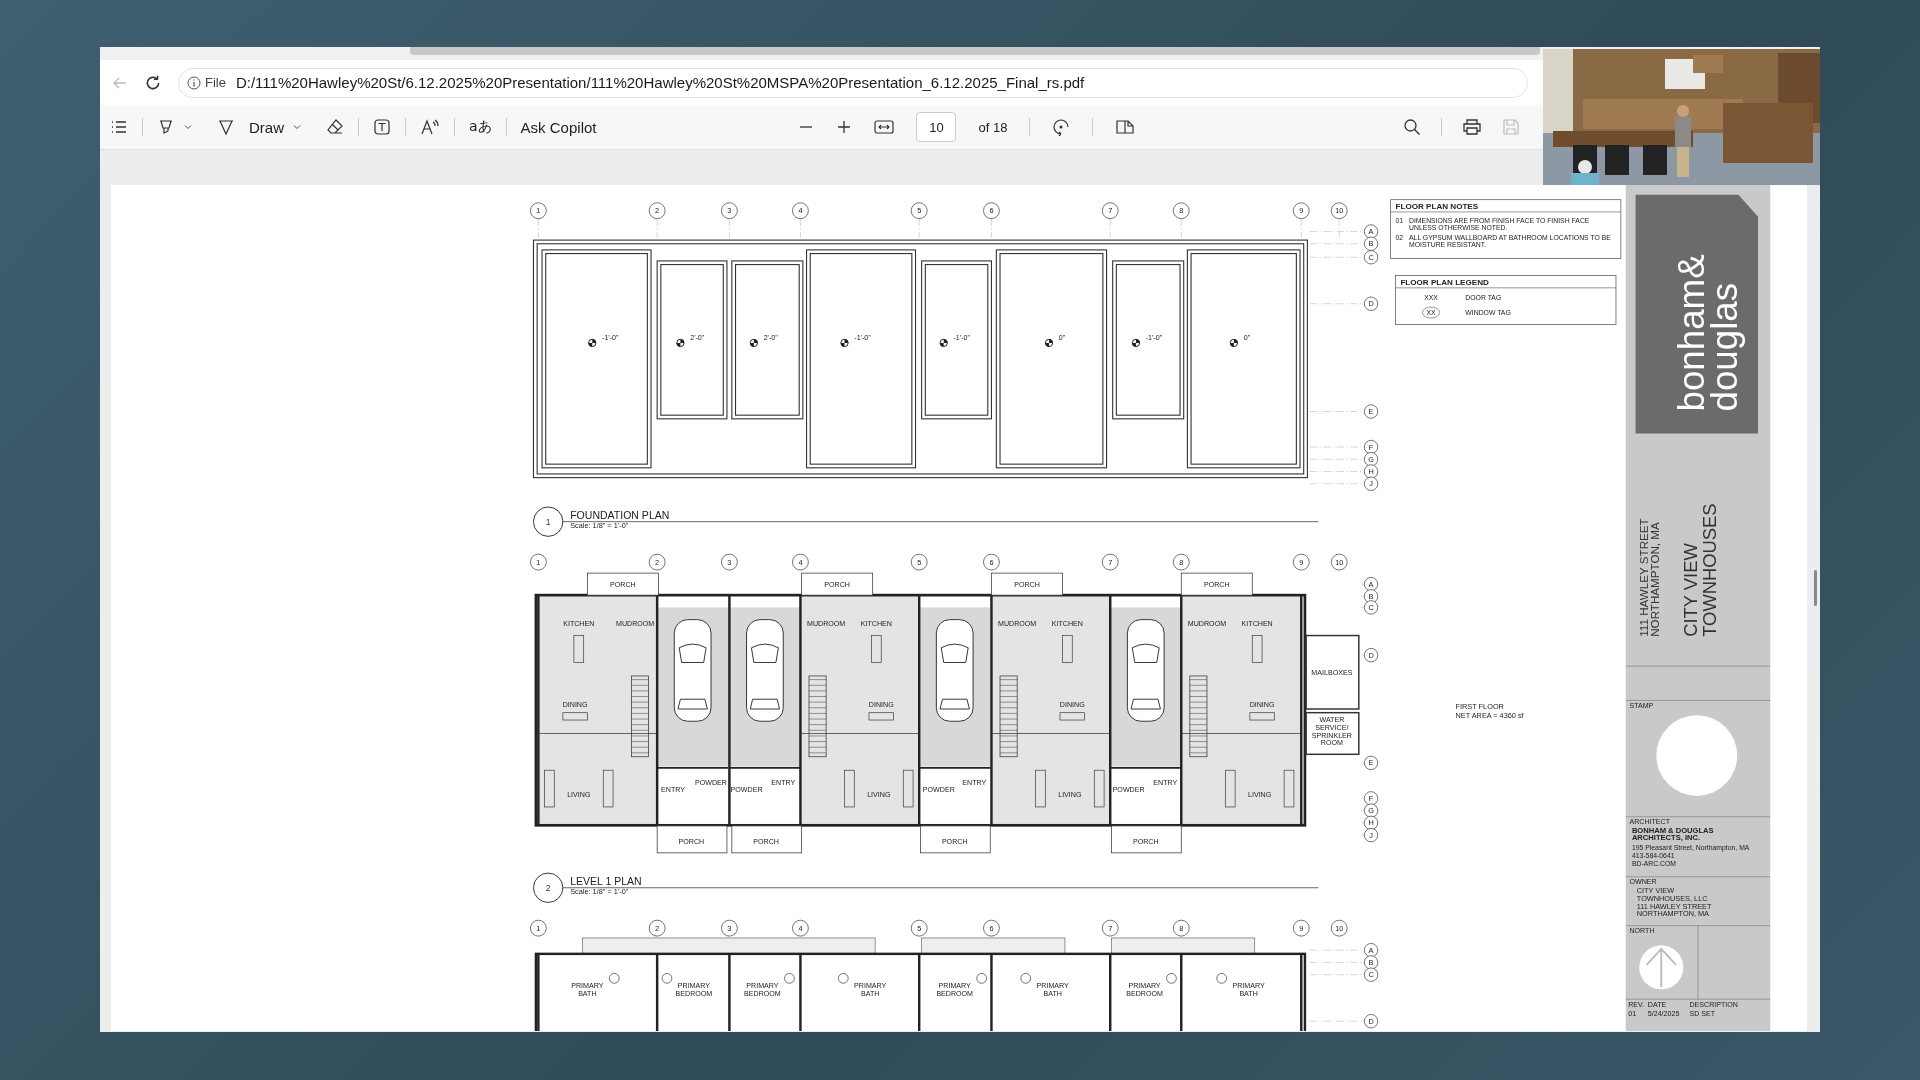  I want to click on owner-name: CITY VIEW TOWNHOUSES, LLC, so click(1672, 894).